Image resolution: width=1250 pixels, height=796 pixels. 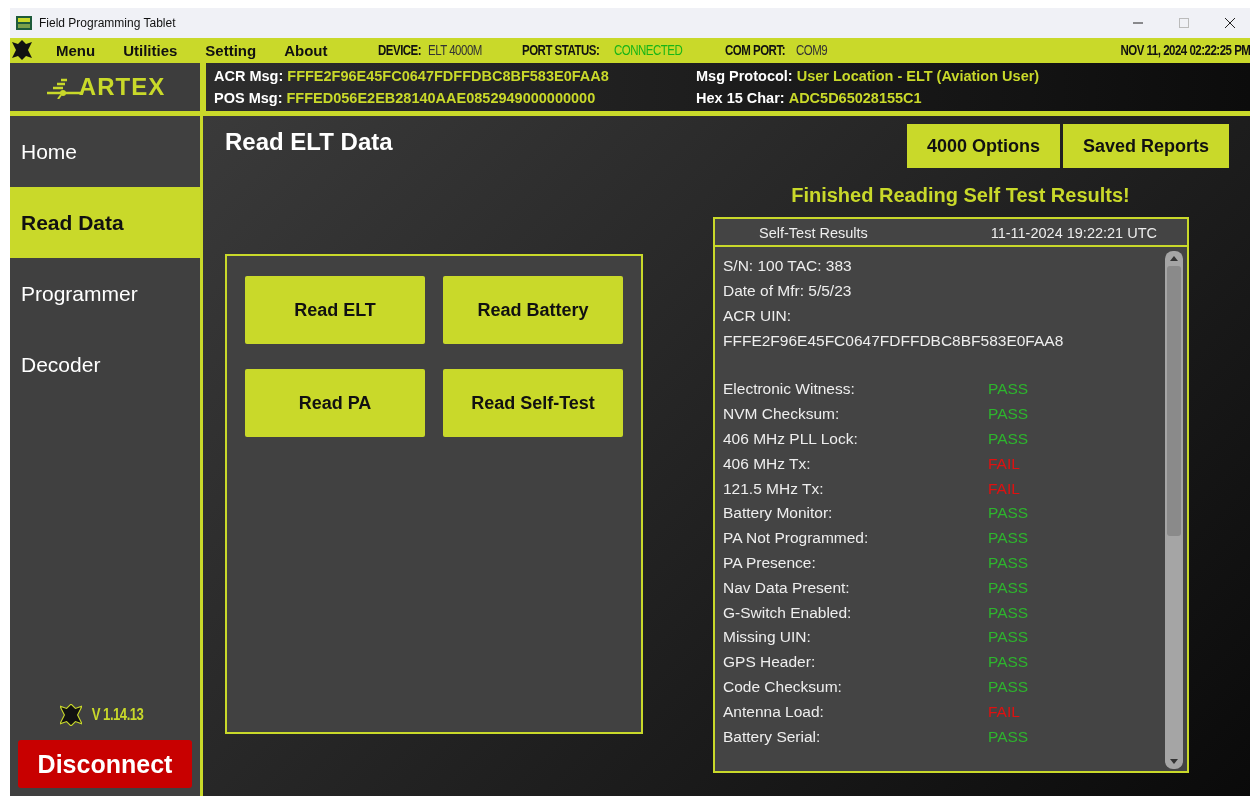 What do you see at coordinates (788, 612) in the screenshot?
I see `test-name: G-Switch Enabled:` at bounding box center [788, 612].